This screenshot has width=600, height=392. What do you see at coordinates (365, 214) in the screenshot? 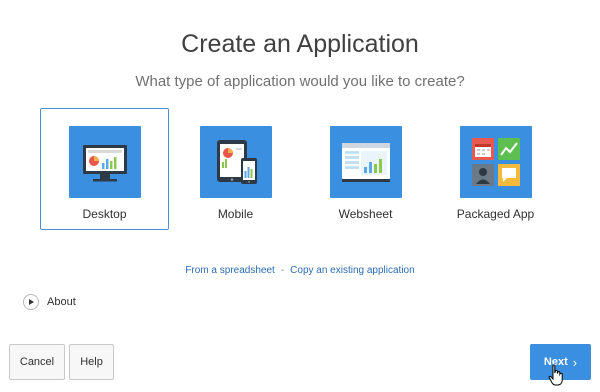
I see `app-type-websheet-label: Websheet` at bounding box center [365, 214].